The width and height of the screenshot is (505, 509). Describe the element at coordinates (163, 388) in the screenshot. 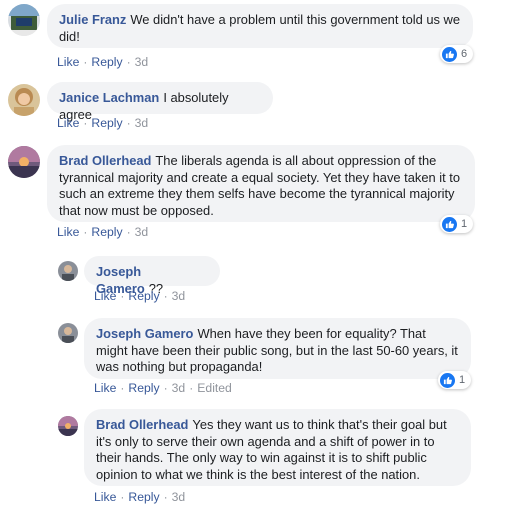

I see `reply-actions: Like · Reply · 3d · Edited` at that location.